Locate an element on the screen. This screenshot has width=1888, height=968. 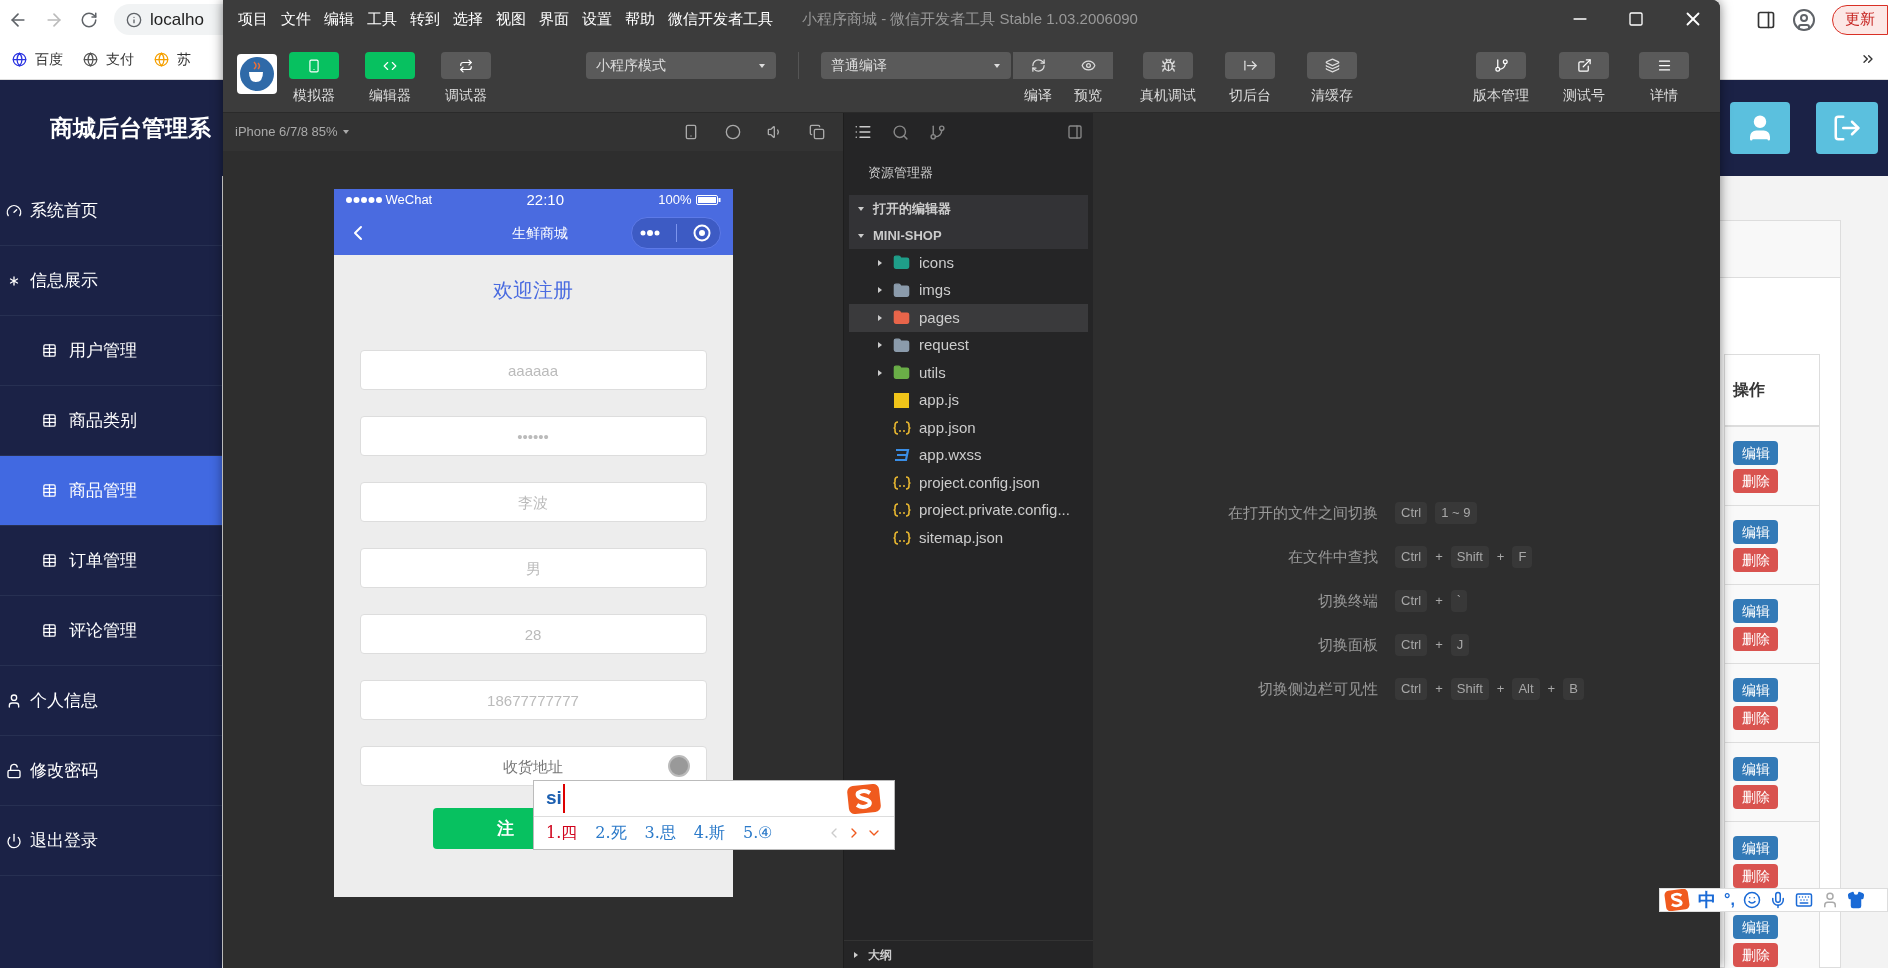
tree-item: app.wxss is located at coordinates (968, 455).